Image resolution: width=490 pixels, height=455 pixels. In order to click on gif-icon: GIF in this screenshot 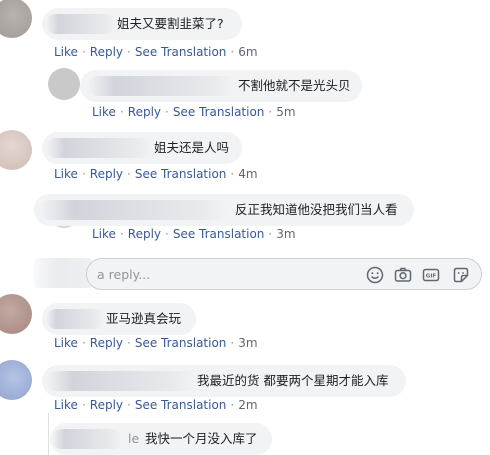, I will do `click(431, 275)`.